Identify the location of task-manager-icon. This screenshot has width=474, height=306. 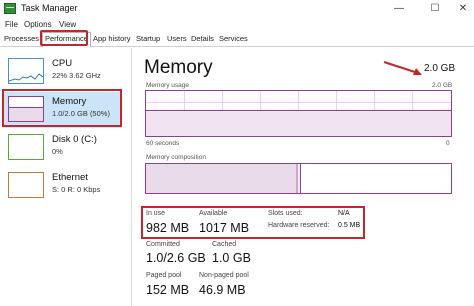
(10, 8).